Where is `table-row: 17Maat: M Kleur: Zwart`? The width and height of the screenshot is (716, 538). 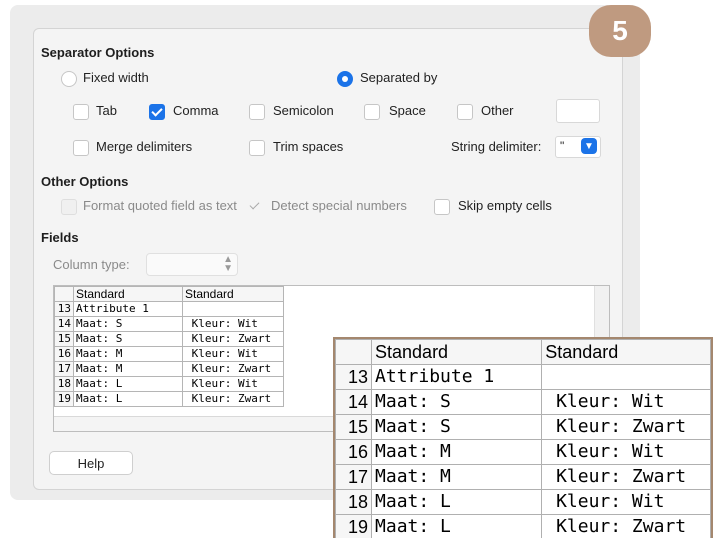 table-row: 17Maat: M Kleur: Zwart is located at coordinates (169, 369).